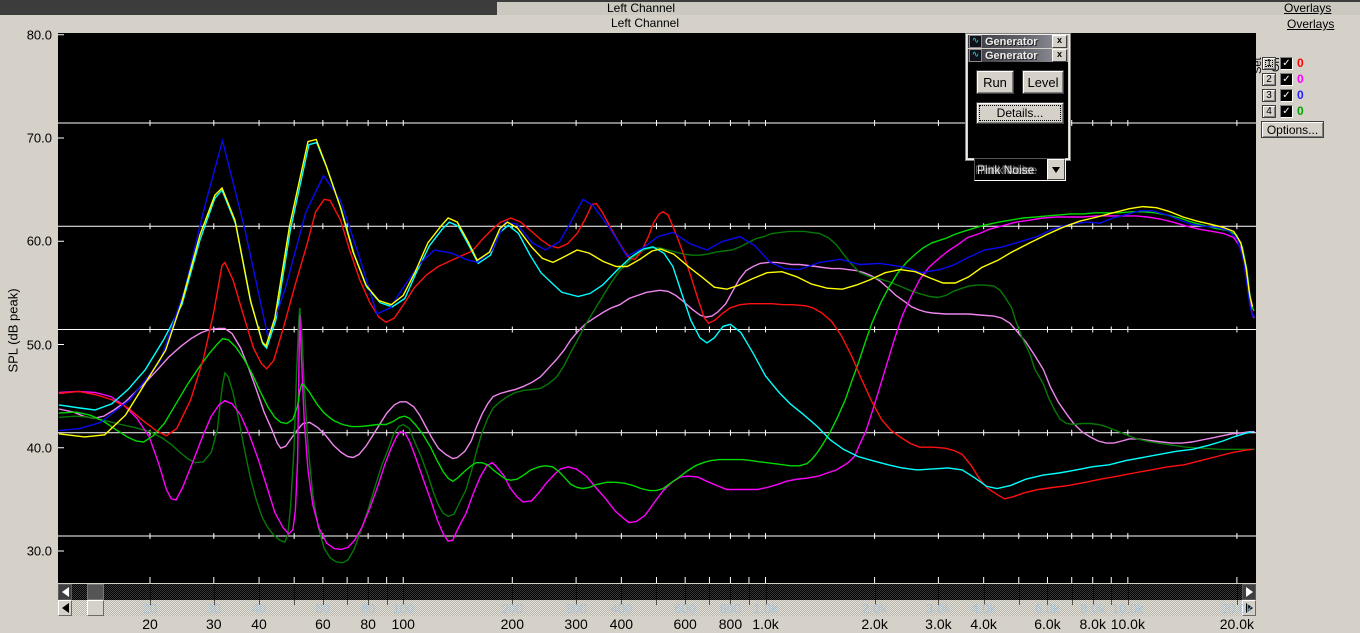 The image size is (1360, 633). I want to click on generator-titlebar: ∿ Generator x, so click(1018, 55).